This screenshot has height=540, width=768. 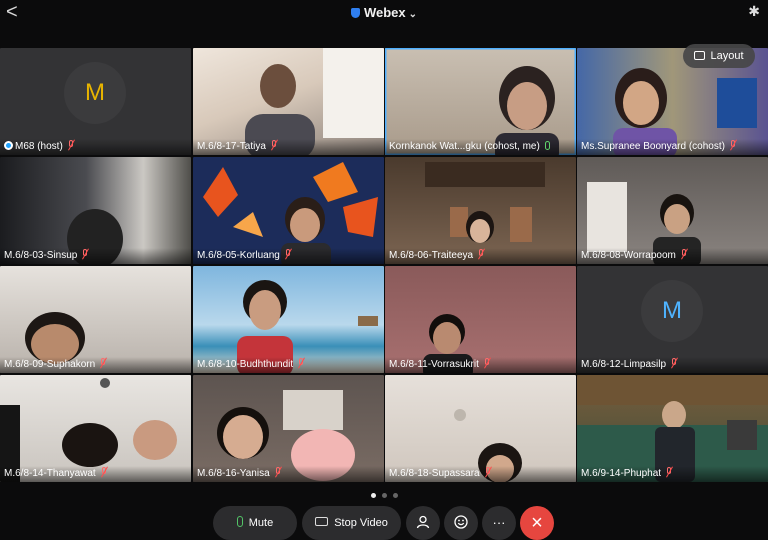 What do you see at coordinates (288, 474) in the screenshot?
I see `participant-name: M.6/8-16-Yanisa` at bounding box center [288, 474].